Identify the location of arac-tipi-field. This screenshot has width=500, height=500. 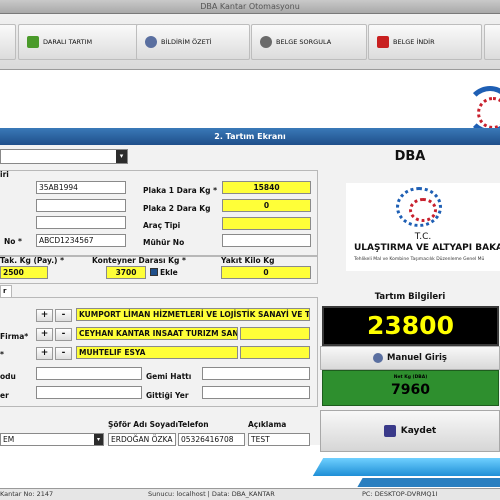
(266, 223).